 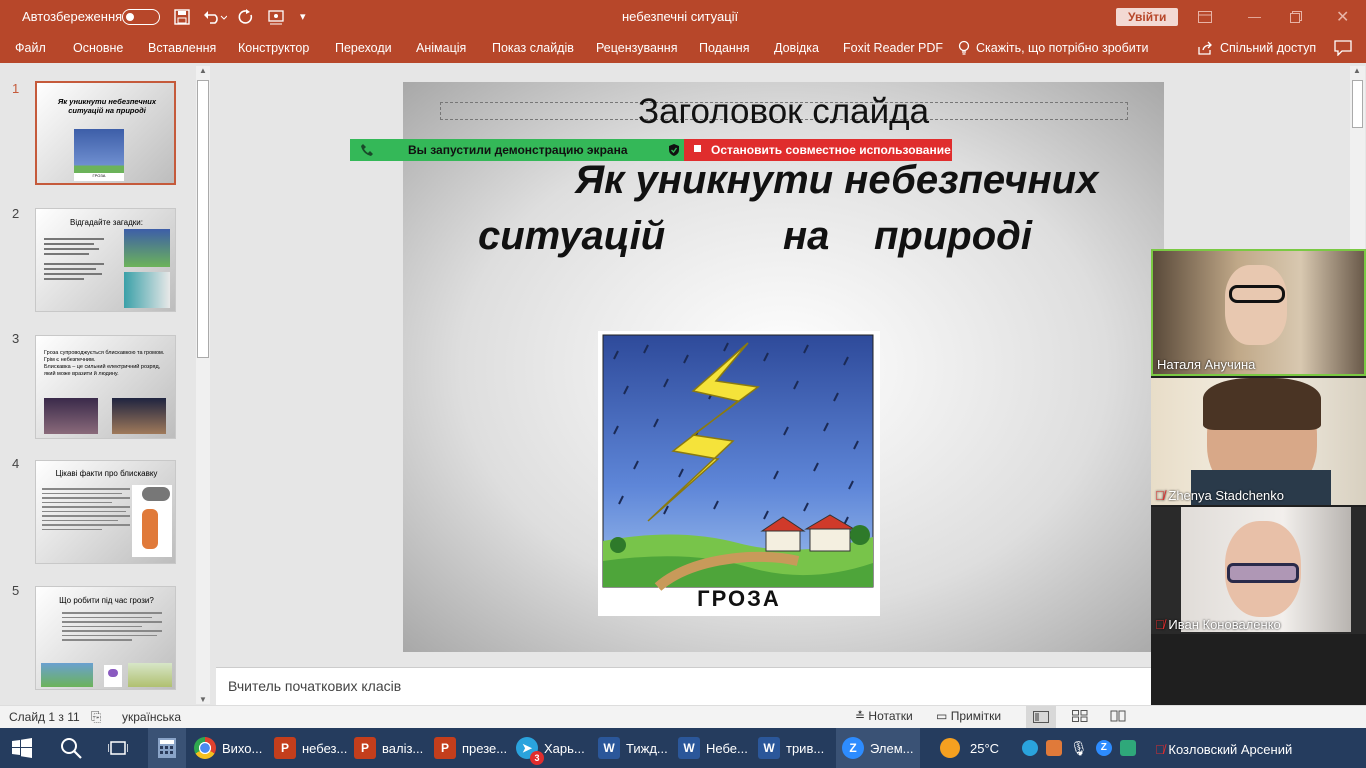 What do you see at coordinates (533, 48) in the screenshot?
I see `tab-slideshow: Показ слайдів` at bounding box center [533, 48].